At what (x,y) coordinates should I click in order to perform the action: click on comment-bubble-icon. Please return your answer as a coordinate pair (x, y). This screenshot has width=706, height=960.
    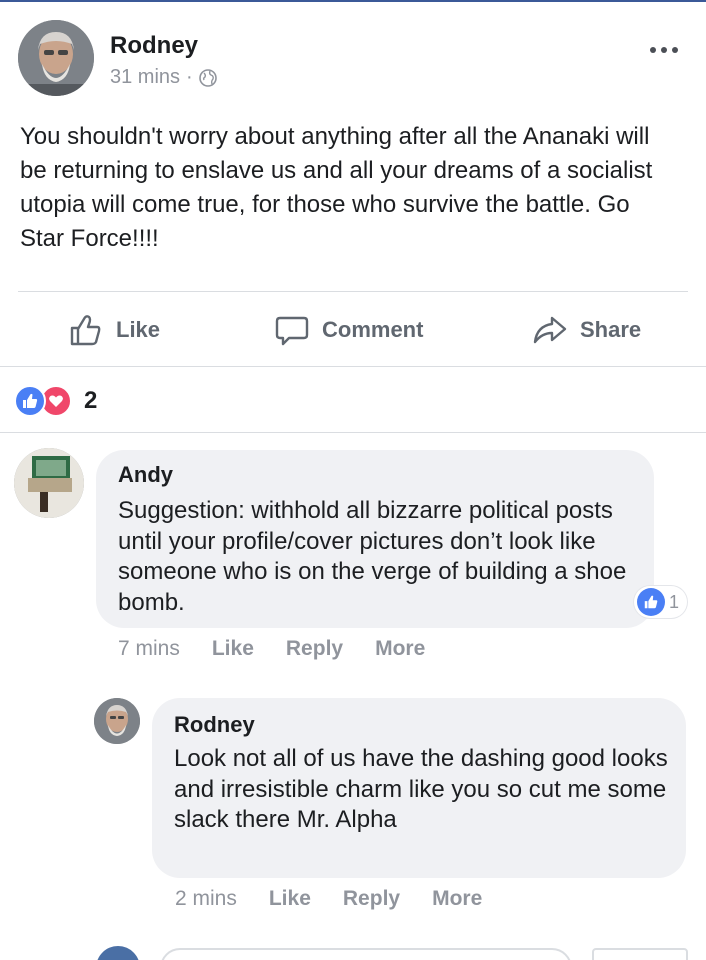
    Looking at the image, I should click on (292, 331).